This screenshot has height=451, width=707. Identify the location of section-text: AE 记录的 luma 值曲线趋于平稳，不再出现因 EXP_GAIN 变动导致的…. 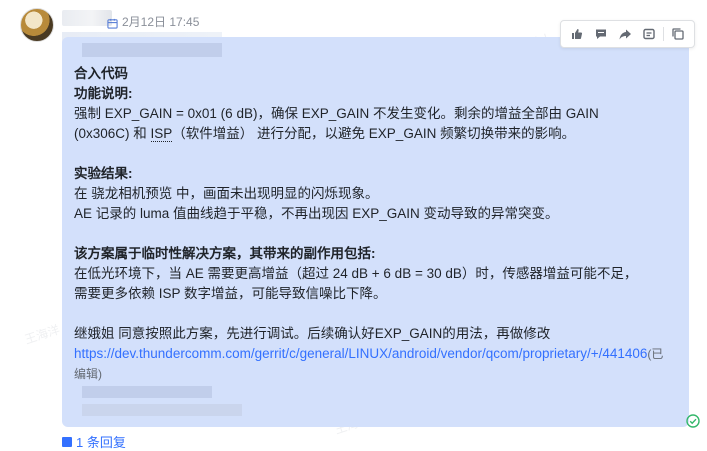
(316, 213).